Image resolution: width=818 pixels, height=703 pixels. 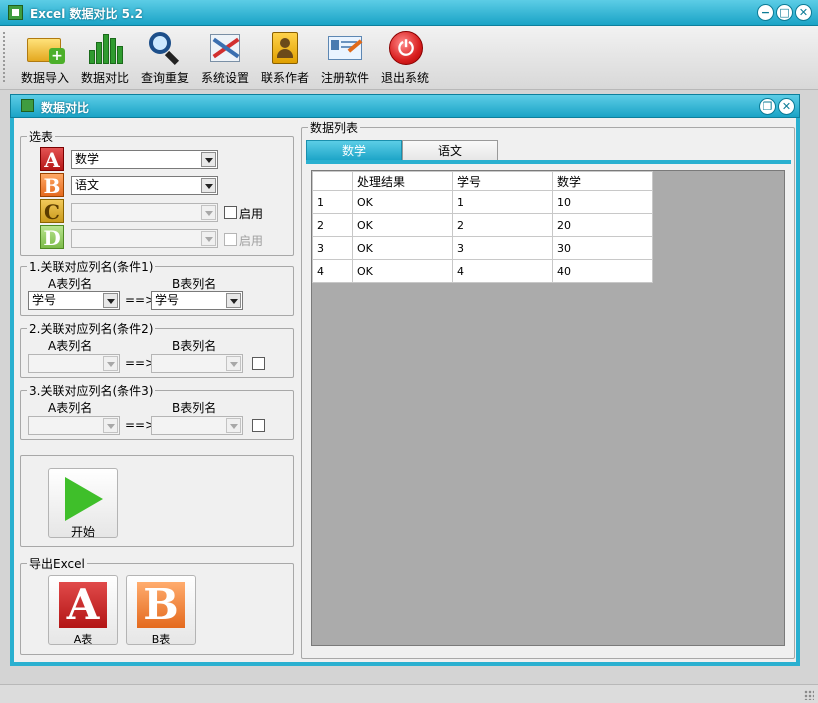 I want to click on table-c-enable-checkbox, so click(x=230, y=212).